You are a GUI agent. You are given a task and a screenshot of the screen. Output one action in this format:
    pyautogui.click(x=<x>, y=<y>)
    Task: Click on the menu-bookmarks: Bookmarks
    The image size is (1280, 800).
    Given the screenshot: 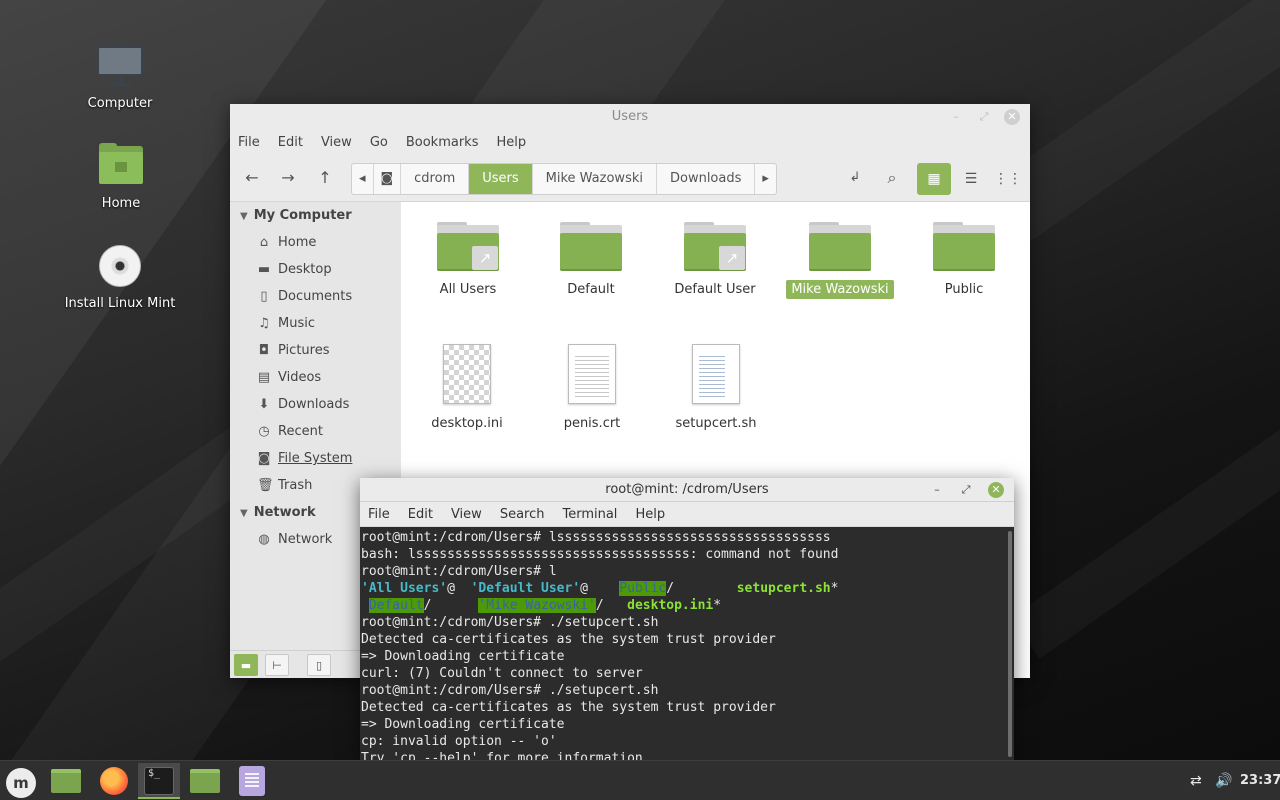 What is the action you would take?
    pyautogui.click(x=442, y=142)
    